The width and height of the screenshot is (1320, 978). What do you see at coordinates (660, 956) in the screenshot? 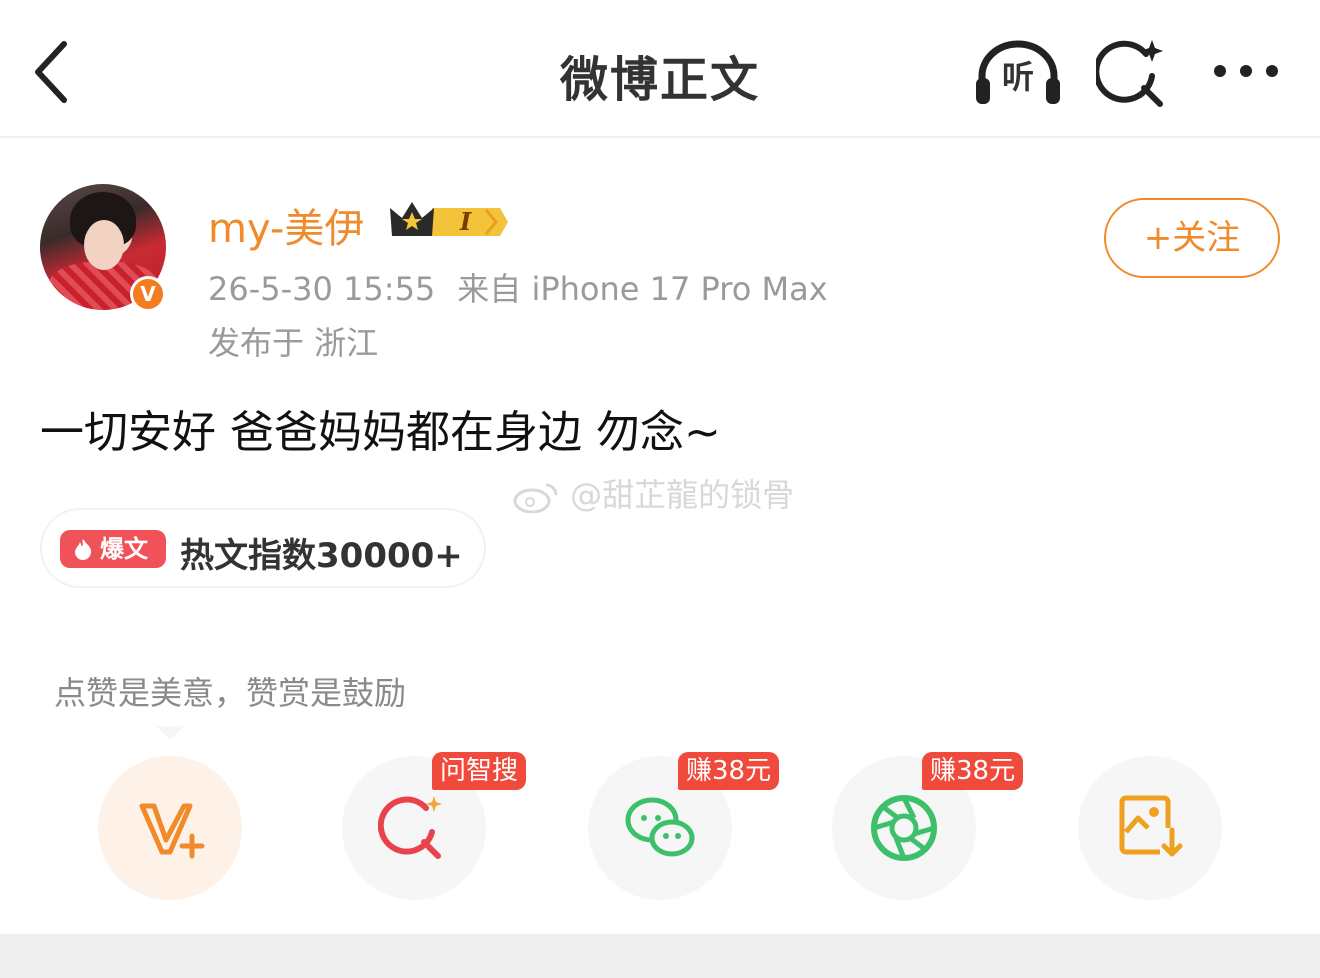
I see `bottom-separator` at bounding box center [660, 956].